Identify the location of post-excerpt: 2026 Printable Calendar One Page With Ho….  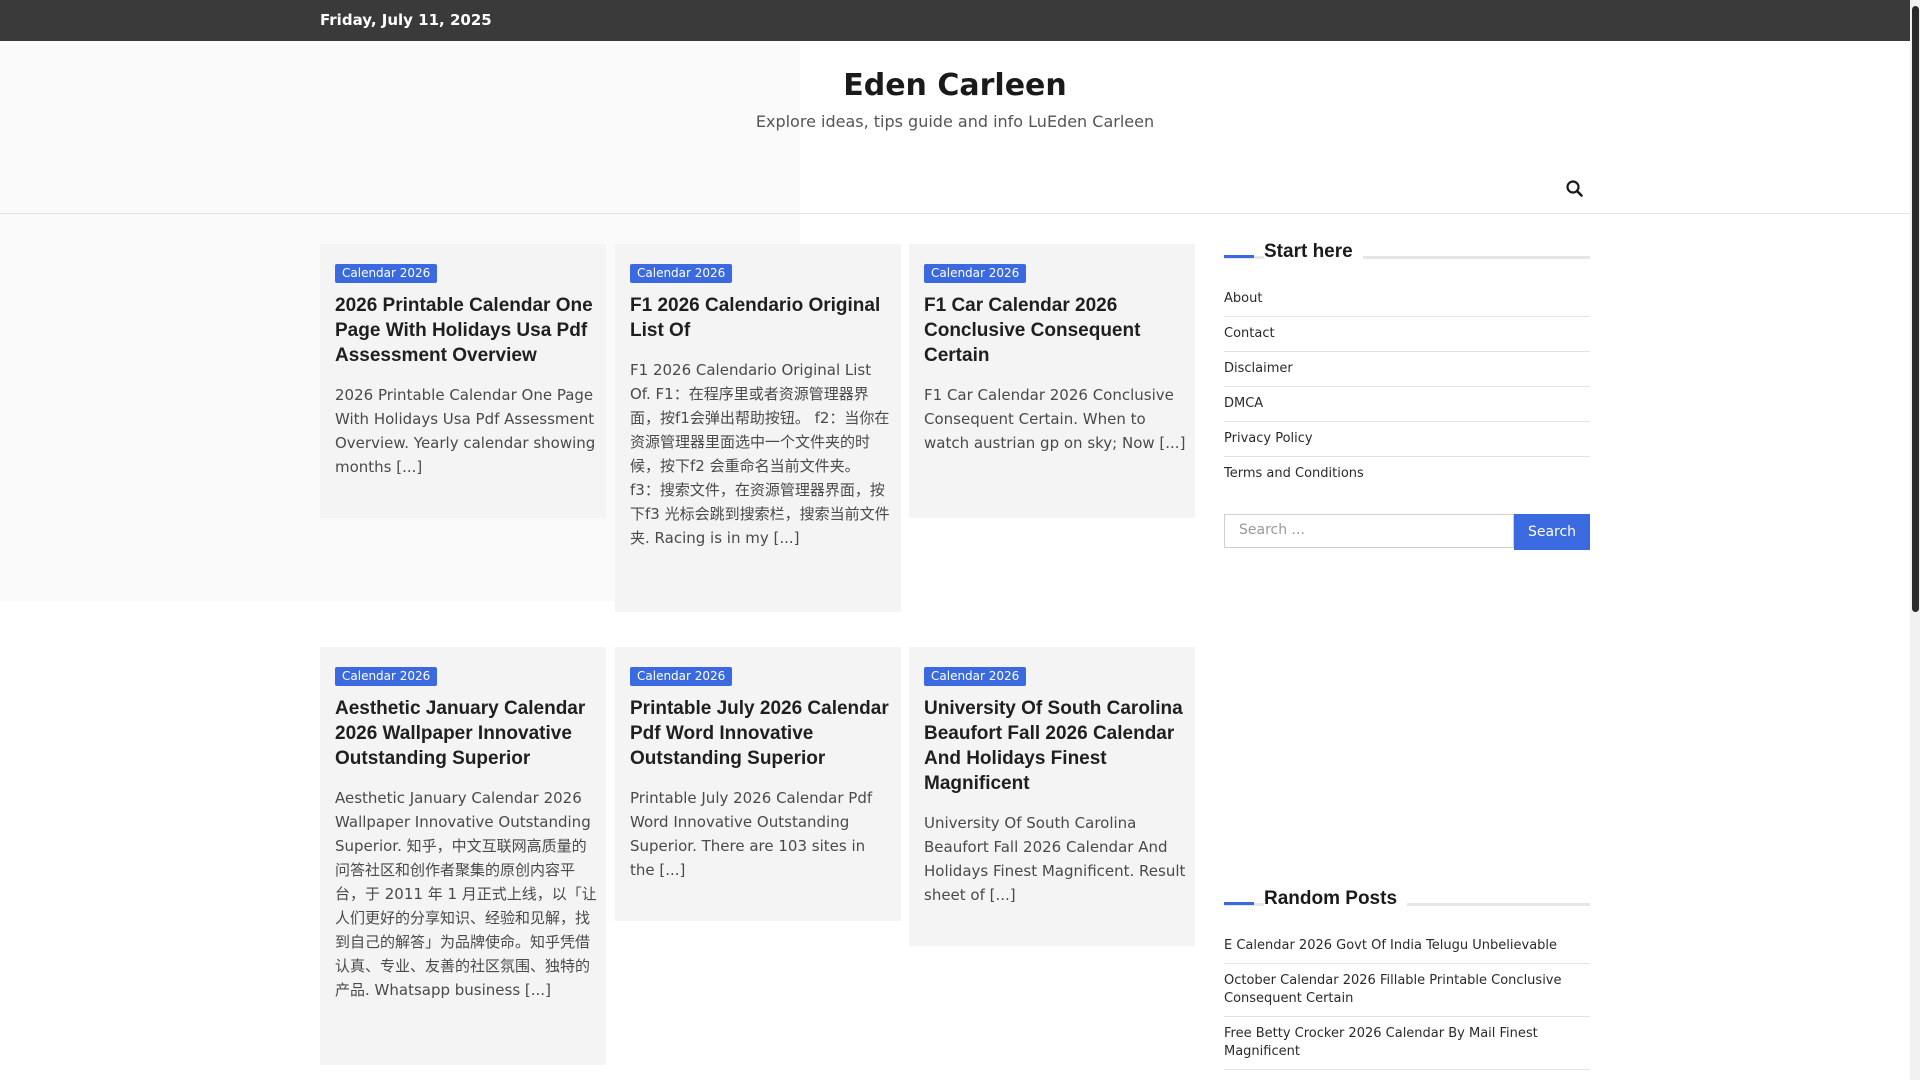
(465, 431).